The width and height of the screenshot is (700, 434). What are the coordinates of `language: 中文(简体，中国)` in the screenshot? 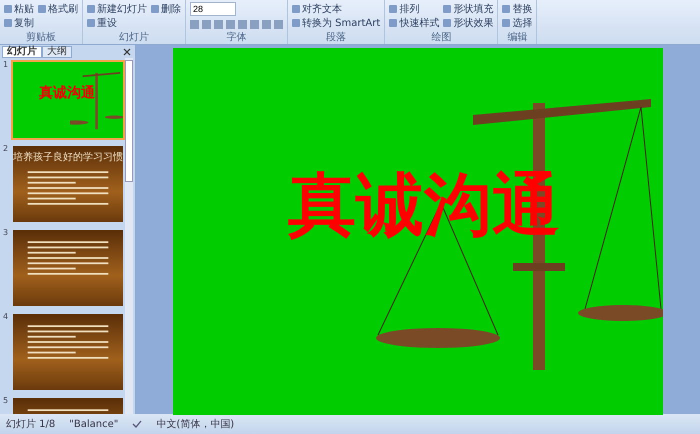 It's located at (195, 424).